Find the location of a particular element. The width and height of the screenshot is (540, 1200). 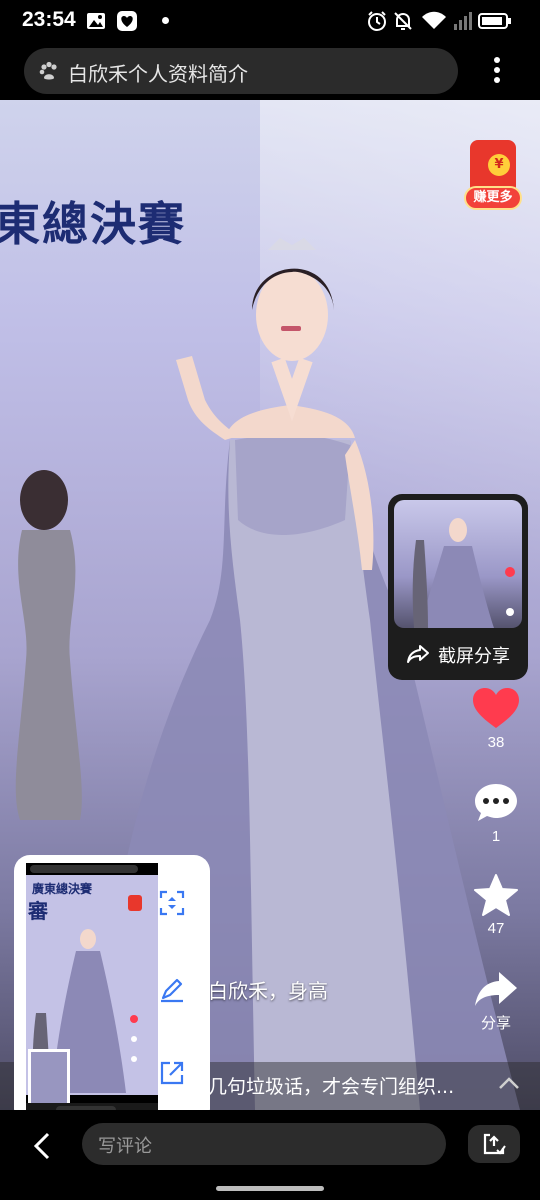

bottom-bar: 写评论 is located at coordinates (270, 1155).